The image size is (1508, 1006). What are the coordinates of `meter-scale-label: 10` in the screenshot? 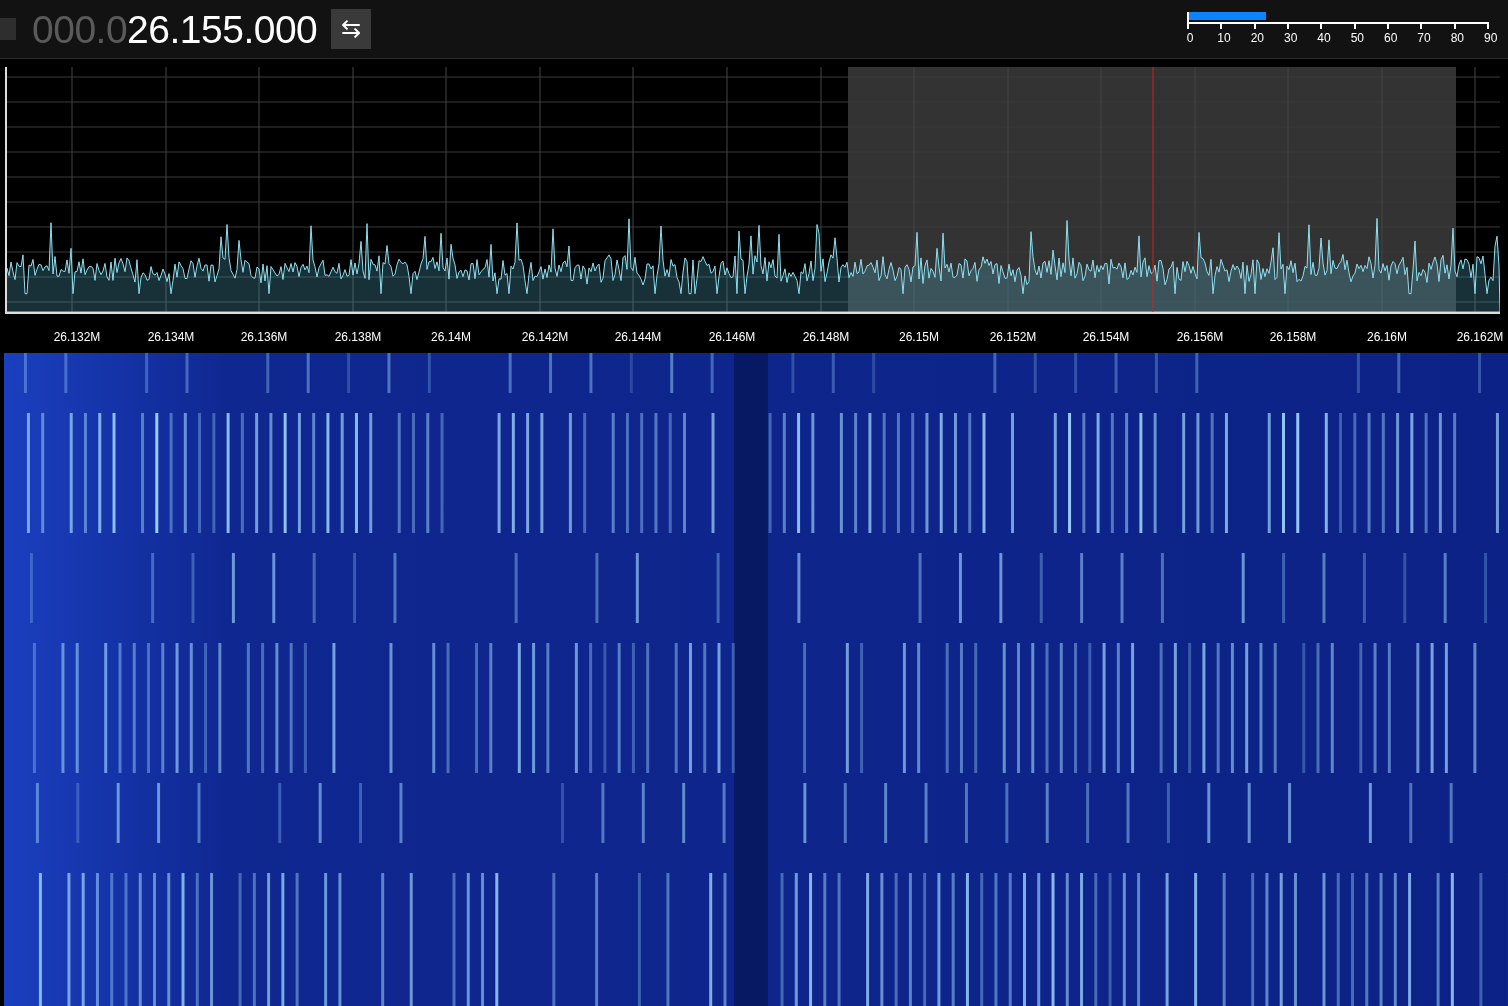 It's located at (1223, 38).